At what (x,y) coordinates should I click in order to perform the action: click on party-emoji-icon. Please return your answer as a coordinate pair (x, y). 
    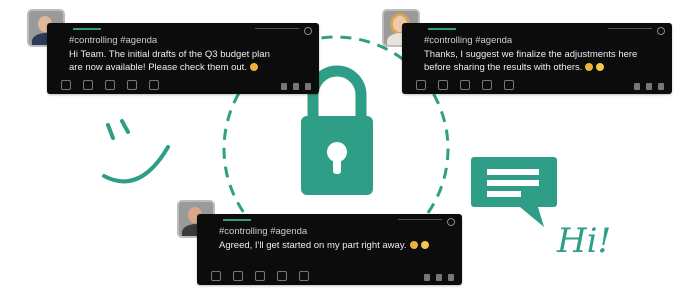
    Looking at the image, I should click on (424, 245).